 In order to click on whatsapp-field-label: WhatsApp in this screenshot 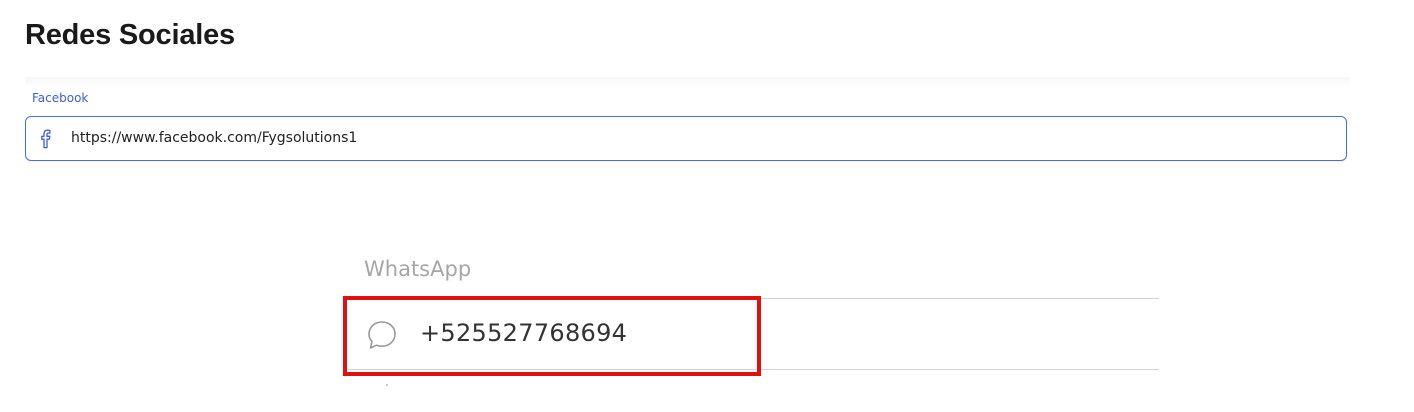, I will do `click(418, 269)`.